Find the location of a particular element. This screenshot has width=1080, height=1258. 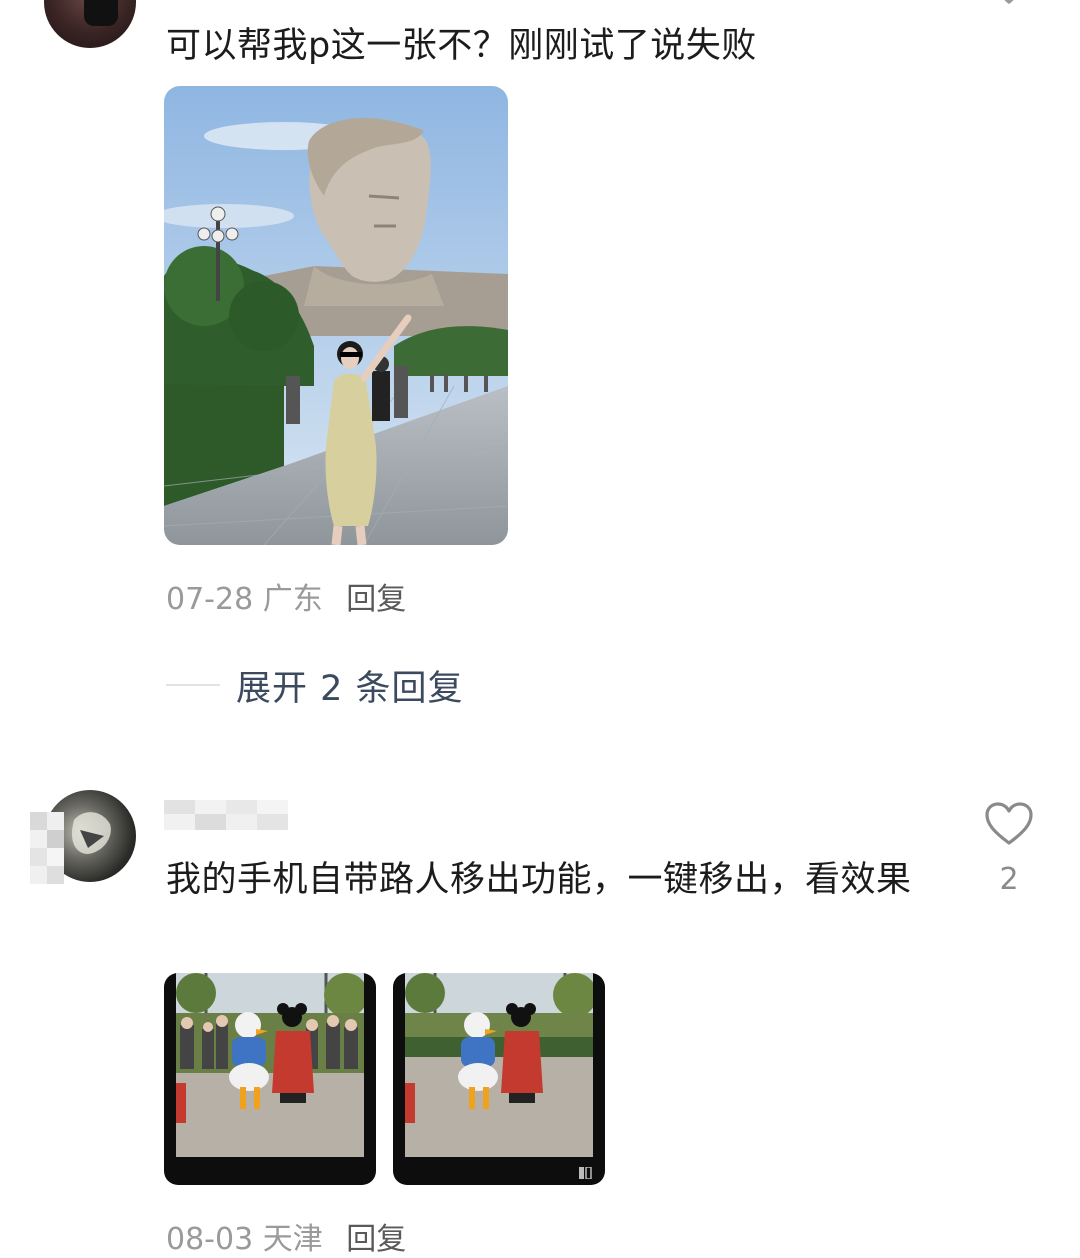

divider-line is located at coordinates (193, 685).